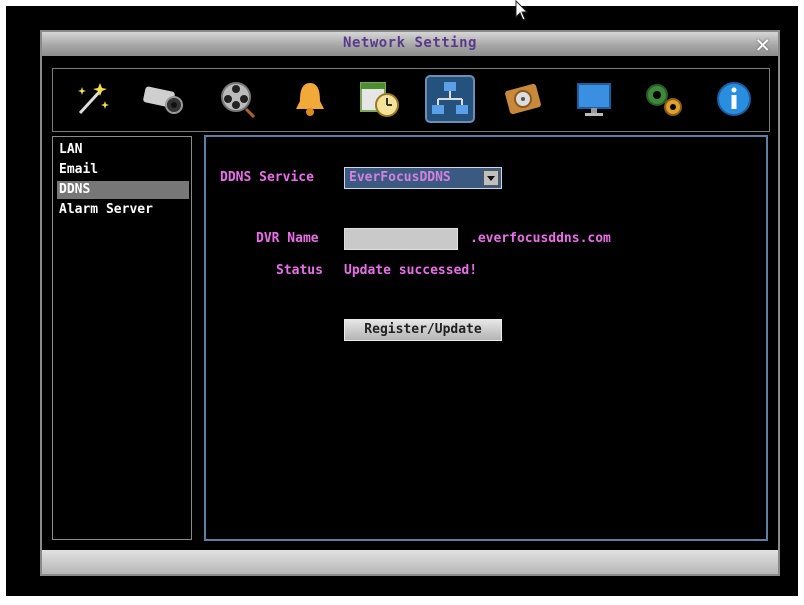  I want to click on ddns-service-select: EverFocusDDNS, so click(423, 178).